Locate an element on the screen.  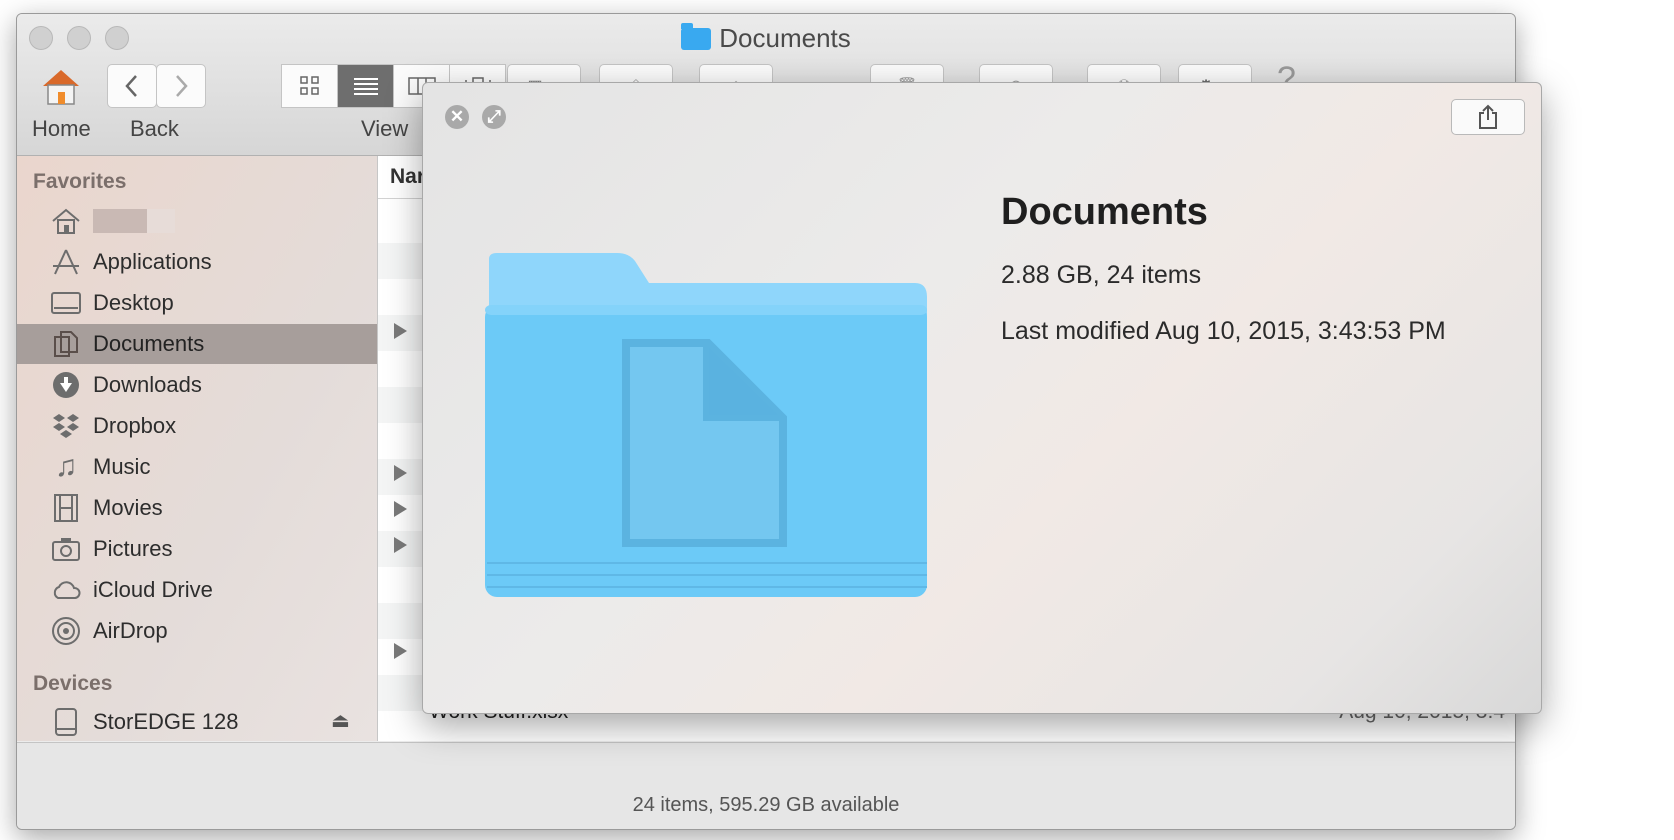
window-title: Documents is located at coordinates (766, 38).